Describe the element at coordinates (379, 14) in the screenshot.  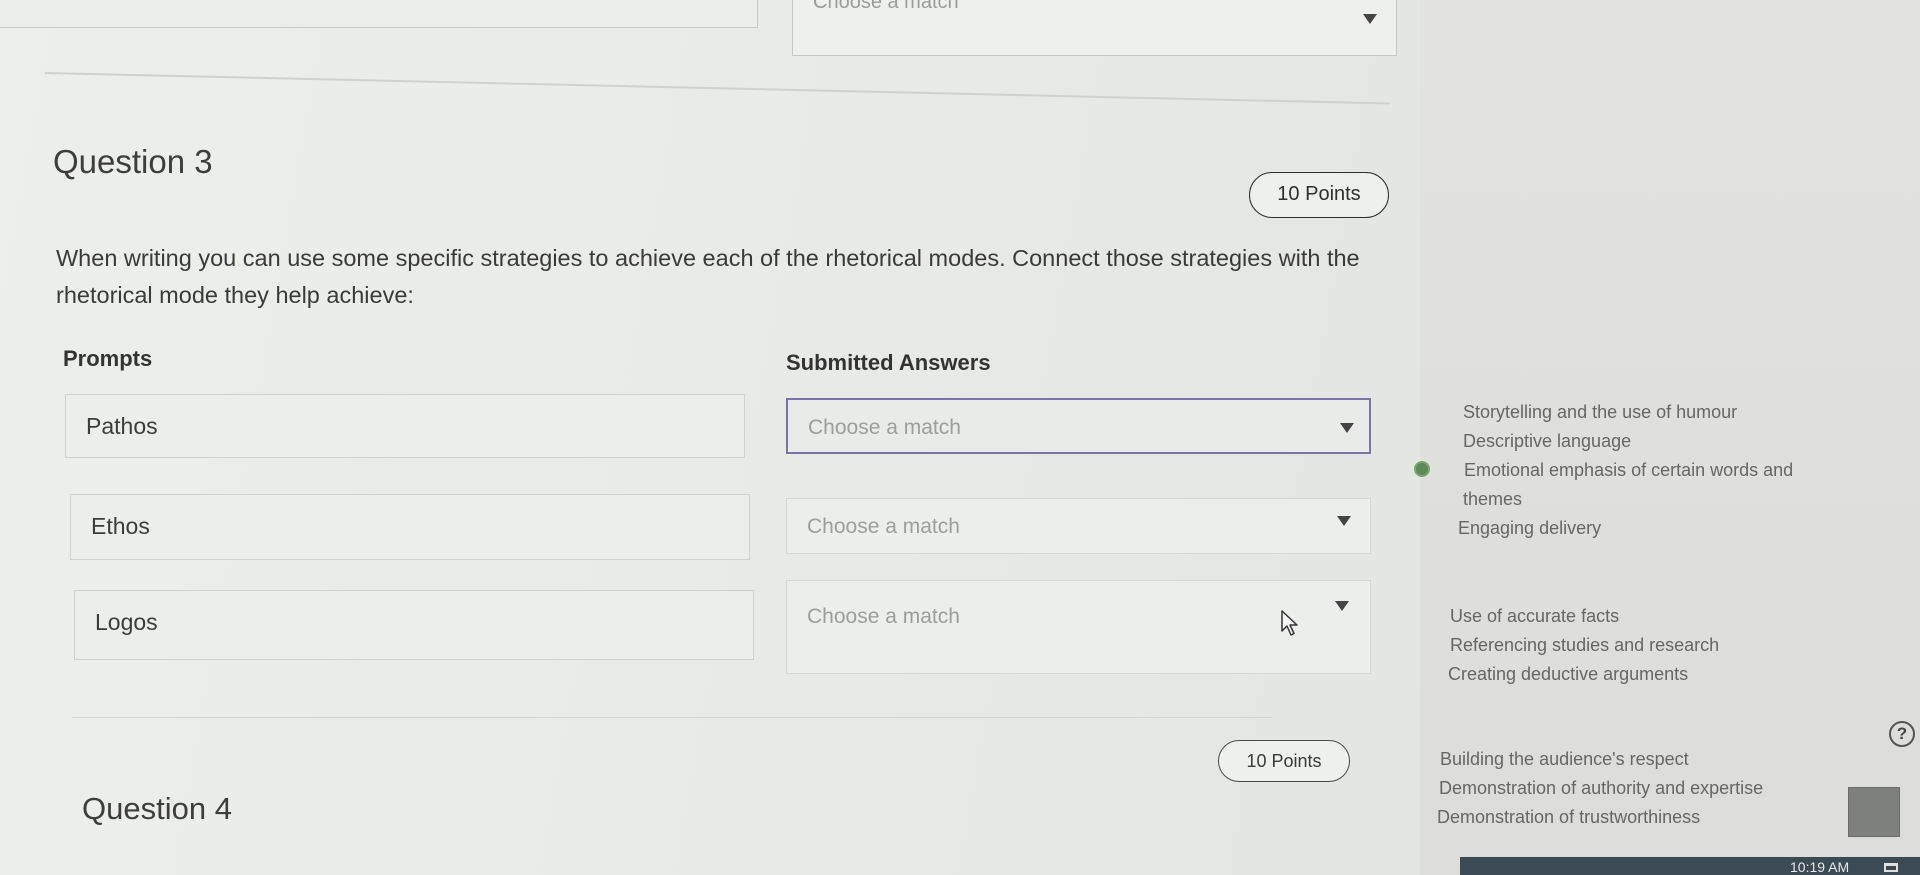
I see `previous-prompt-box` at that location.